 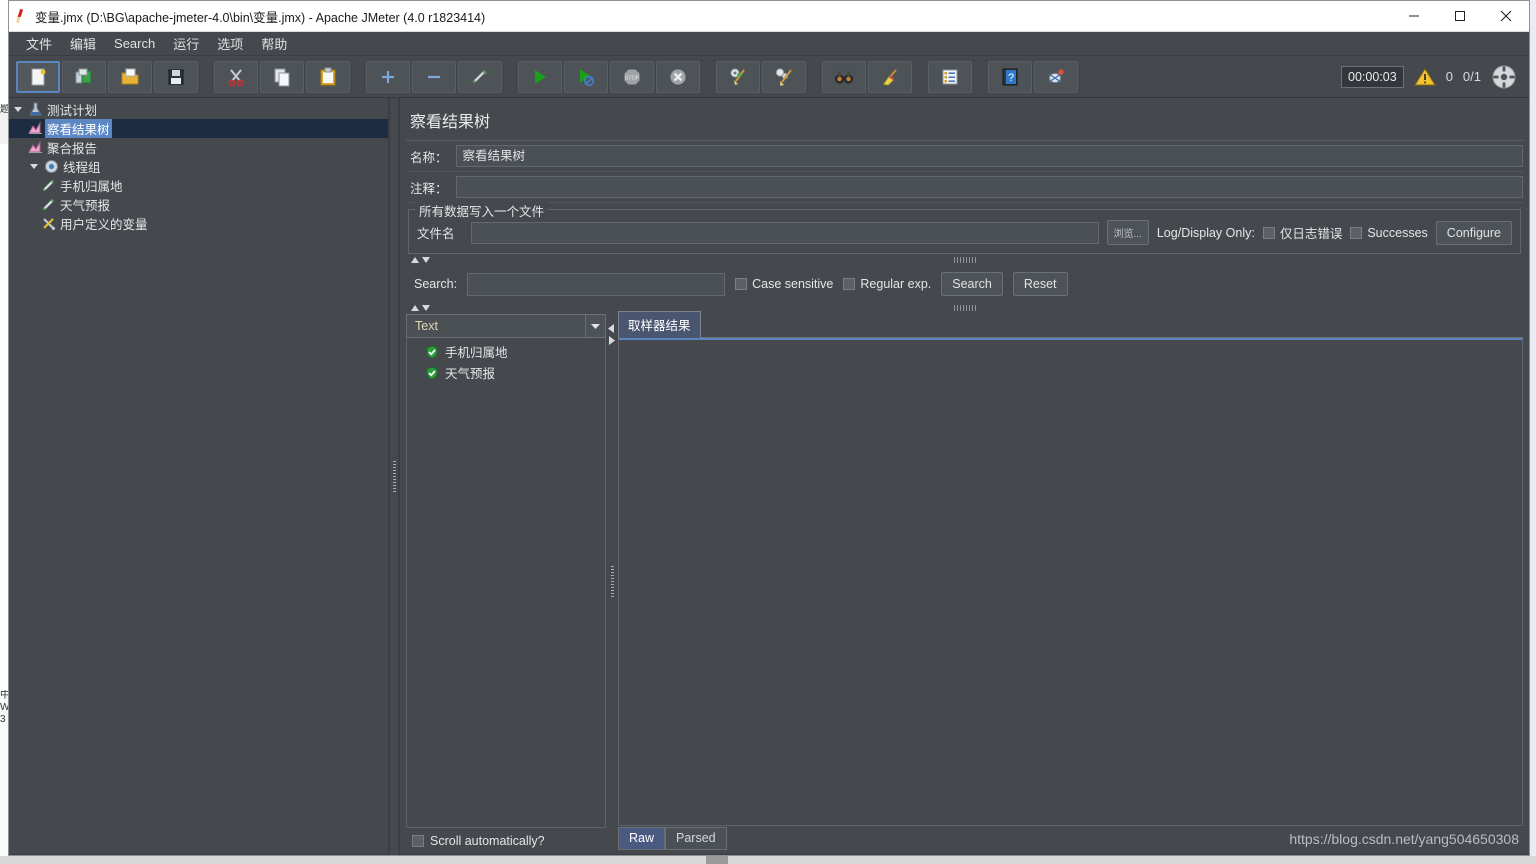 I want to click on success-shield-icon, so click(x=432, y=372).